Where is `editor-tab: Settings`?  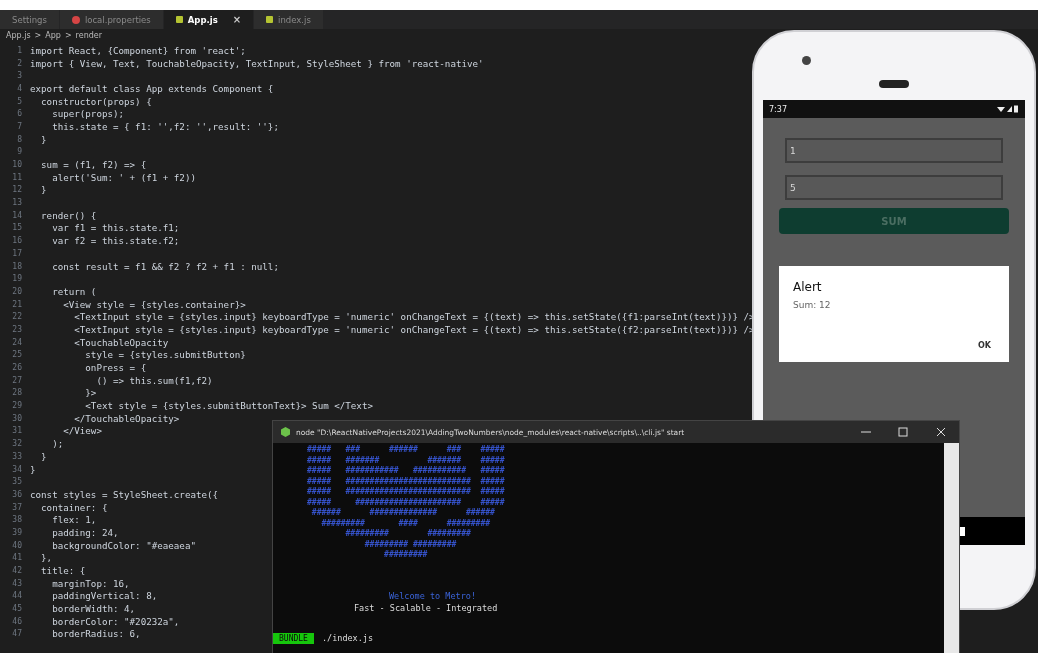 editor-tab: Settings is located at coordinates (30, 19).